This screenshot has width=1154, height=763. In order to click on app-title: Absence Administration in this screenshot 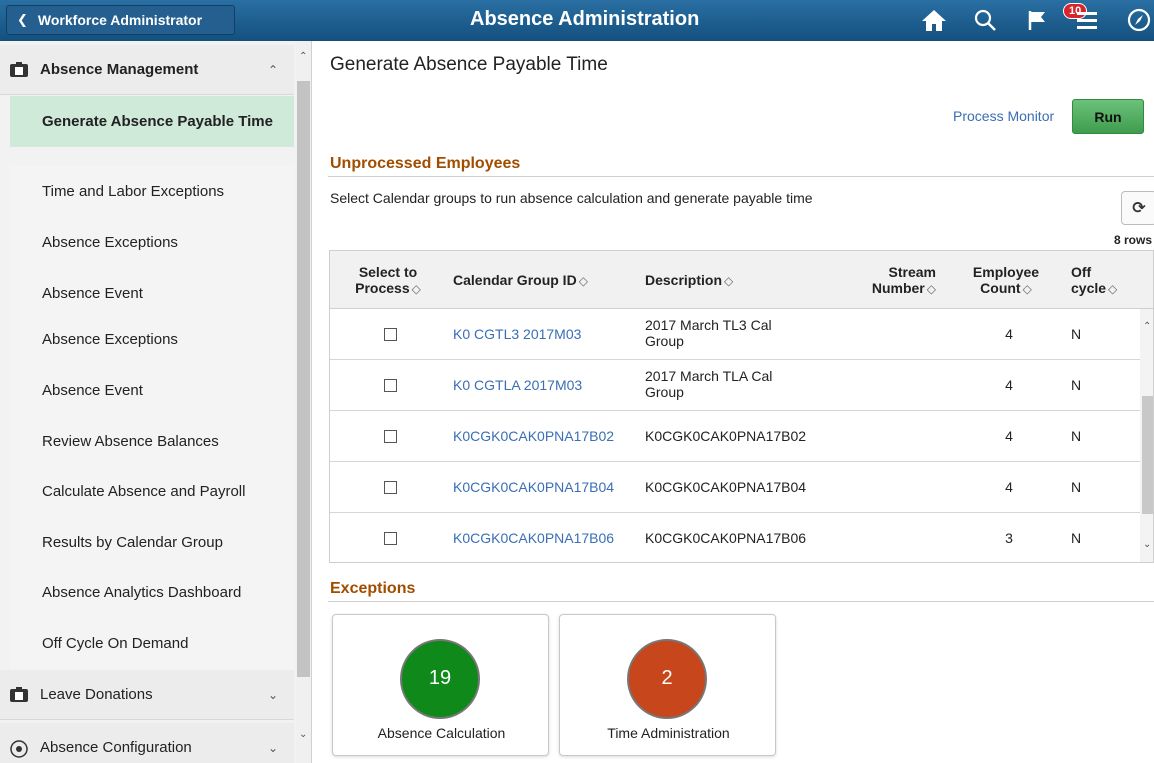, I will do `click(585, 19)`.